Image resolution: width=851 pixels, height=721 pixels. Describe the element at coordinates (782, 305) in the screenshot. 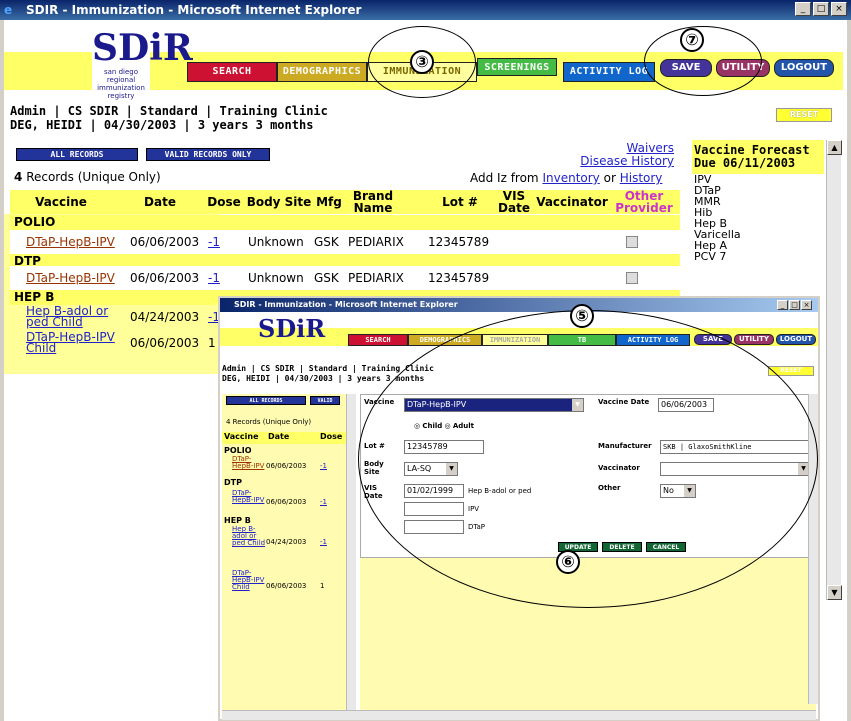

I see `popup-minimize-button: _` at that location.